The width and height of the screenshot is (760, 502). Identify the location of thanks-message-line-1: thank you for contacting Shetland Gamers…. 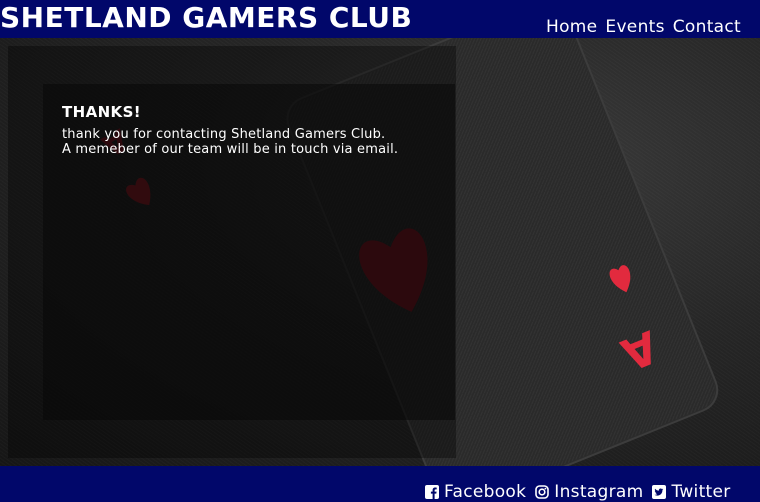
(224, 134).